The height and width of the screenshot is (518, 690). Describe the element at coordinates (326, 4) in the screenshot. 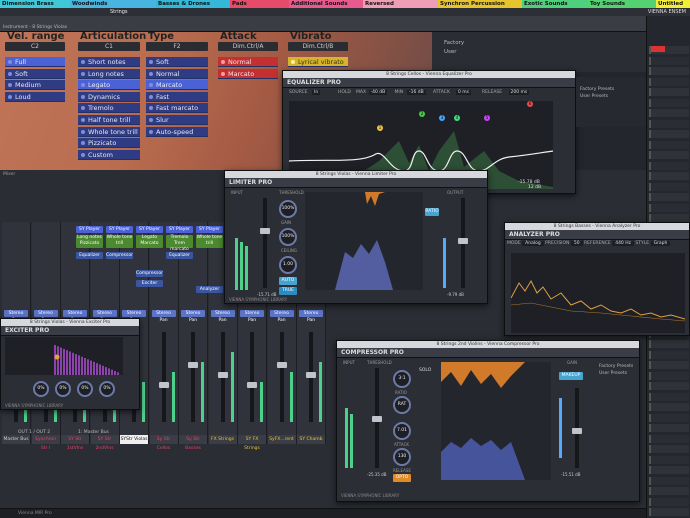

I see `category-tab: Additional Sounds` at that location.